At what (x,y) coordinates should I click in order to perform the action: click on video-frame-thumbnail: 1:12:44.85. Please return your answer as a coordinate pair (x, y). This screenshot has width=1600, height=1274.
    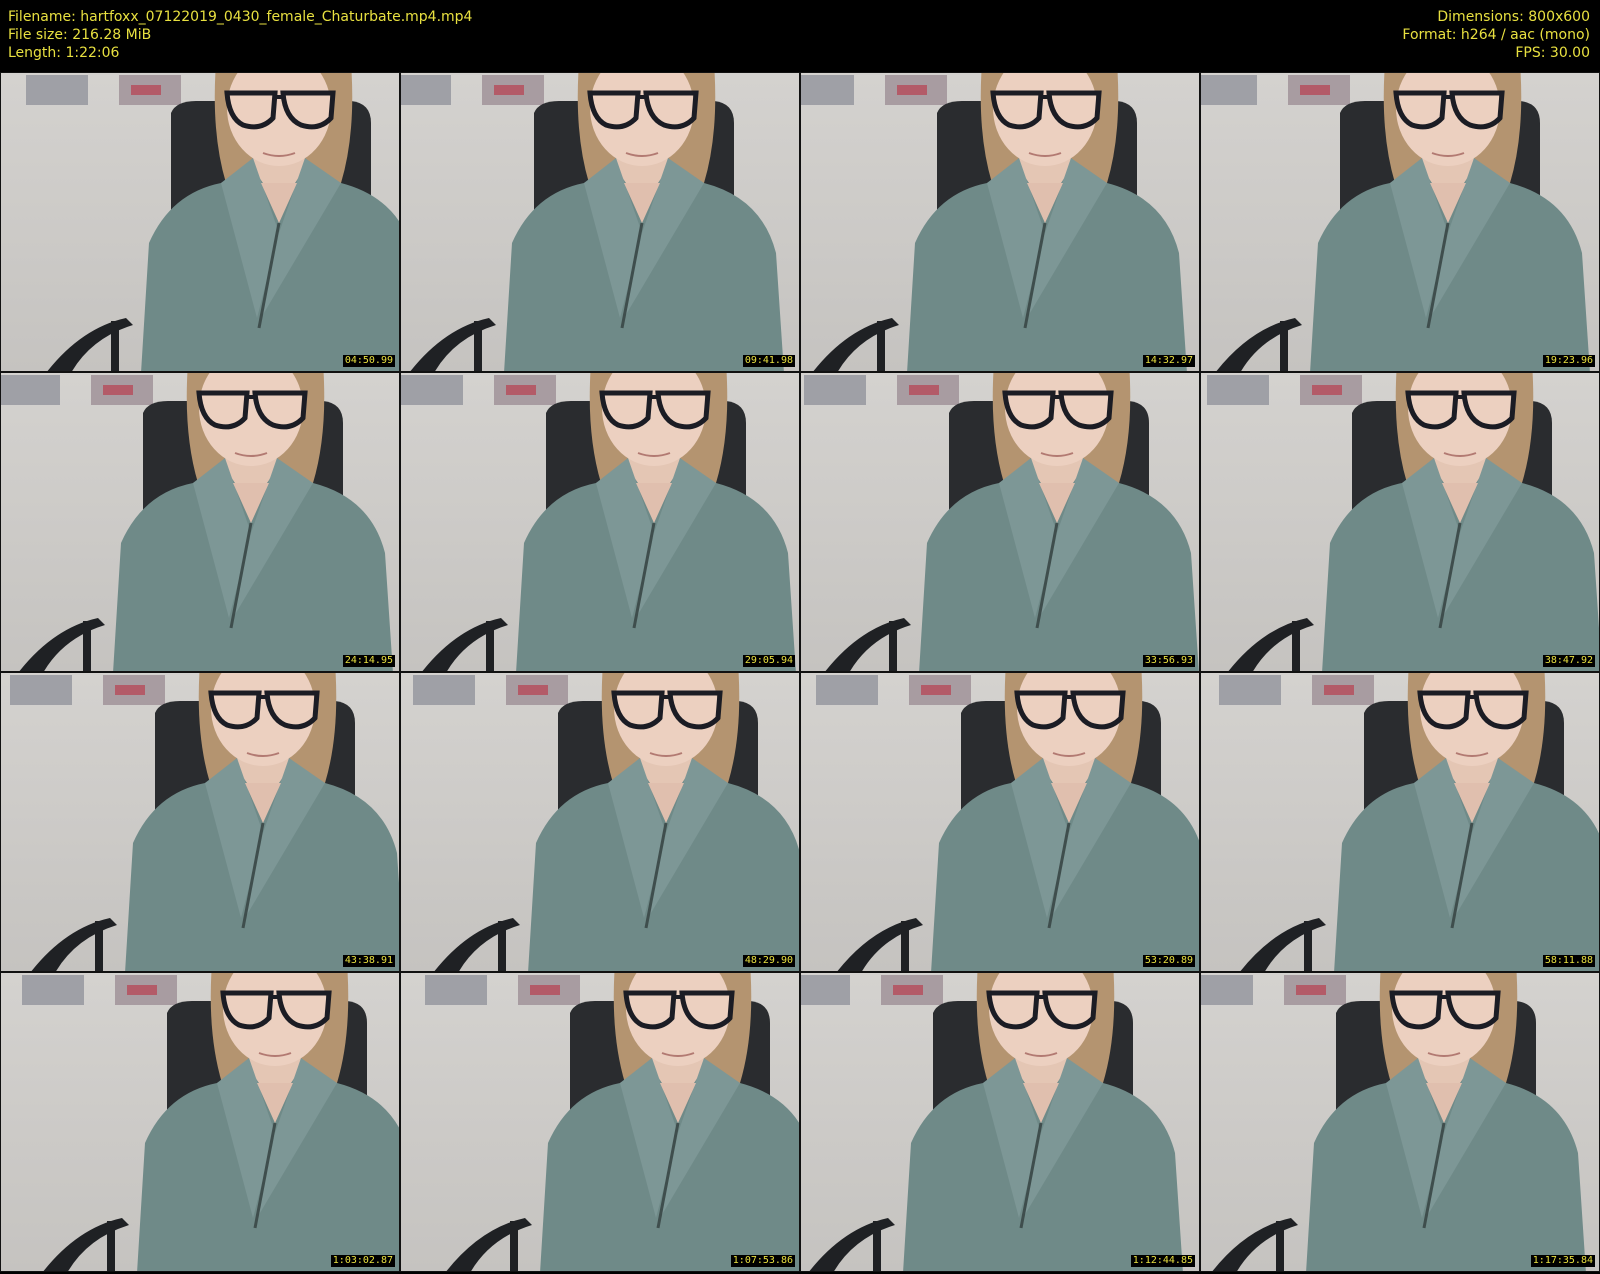
    Looking at the image, I should click on (1000, 1122).